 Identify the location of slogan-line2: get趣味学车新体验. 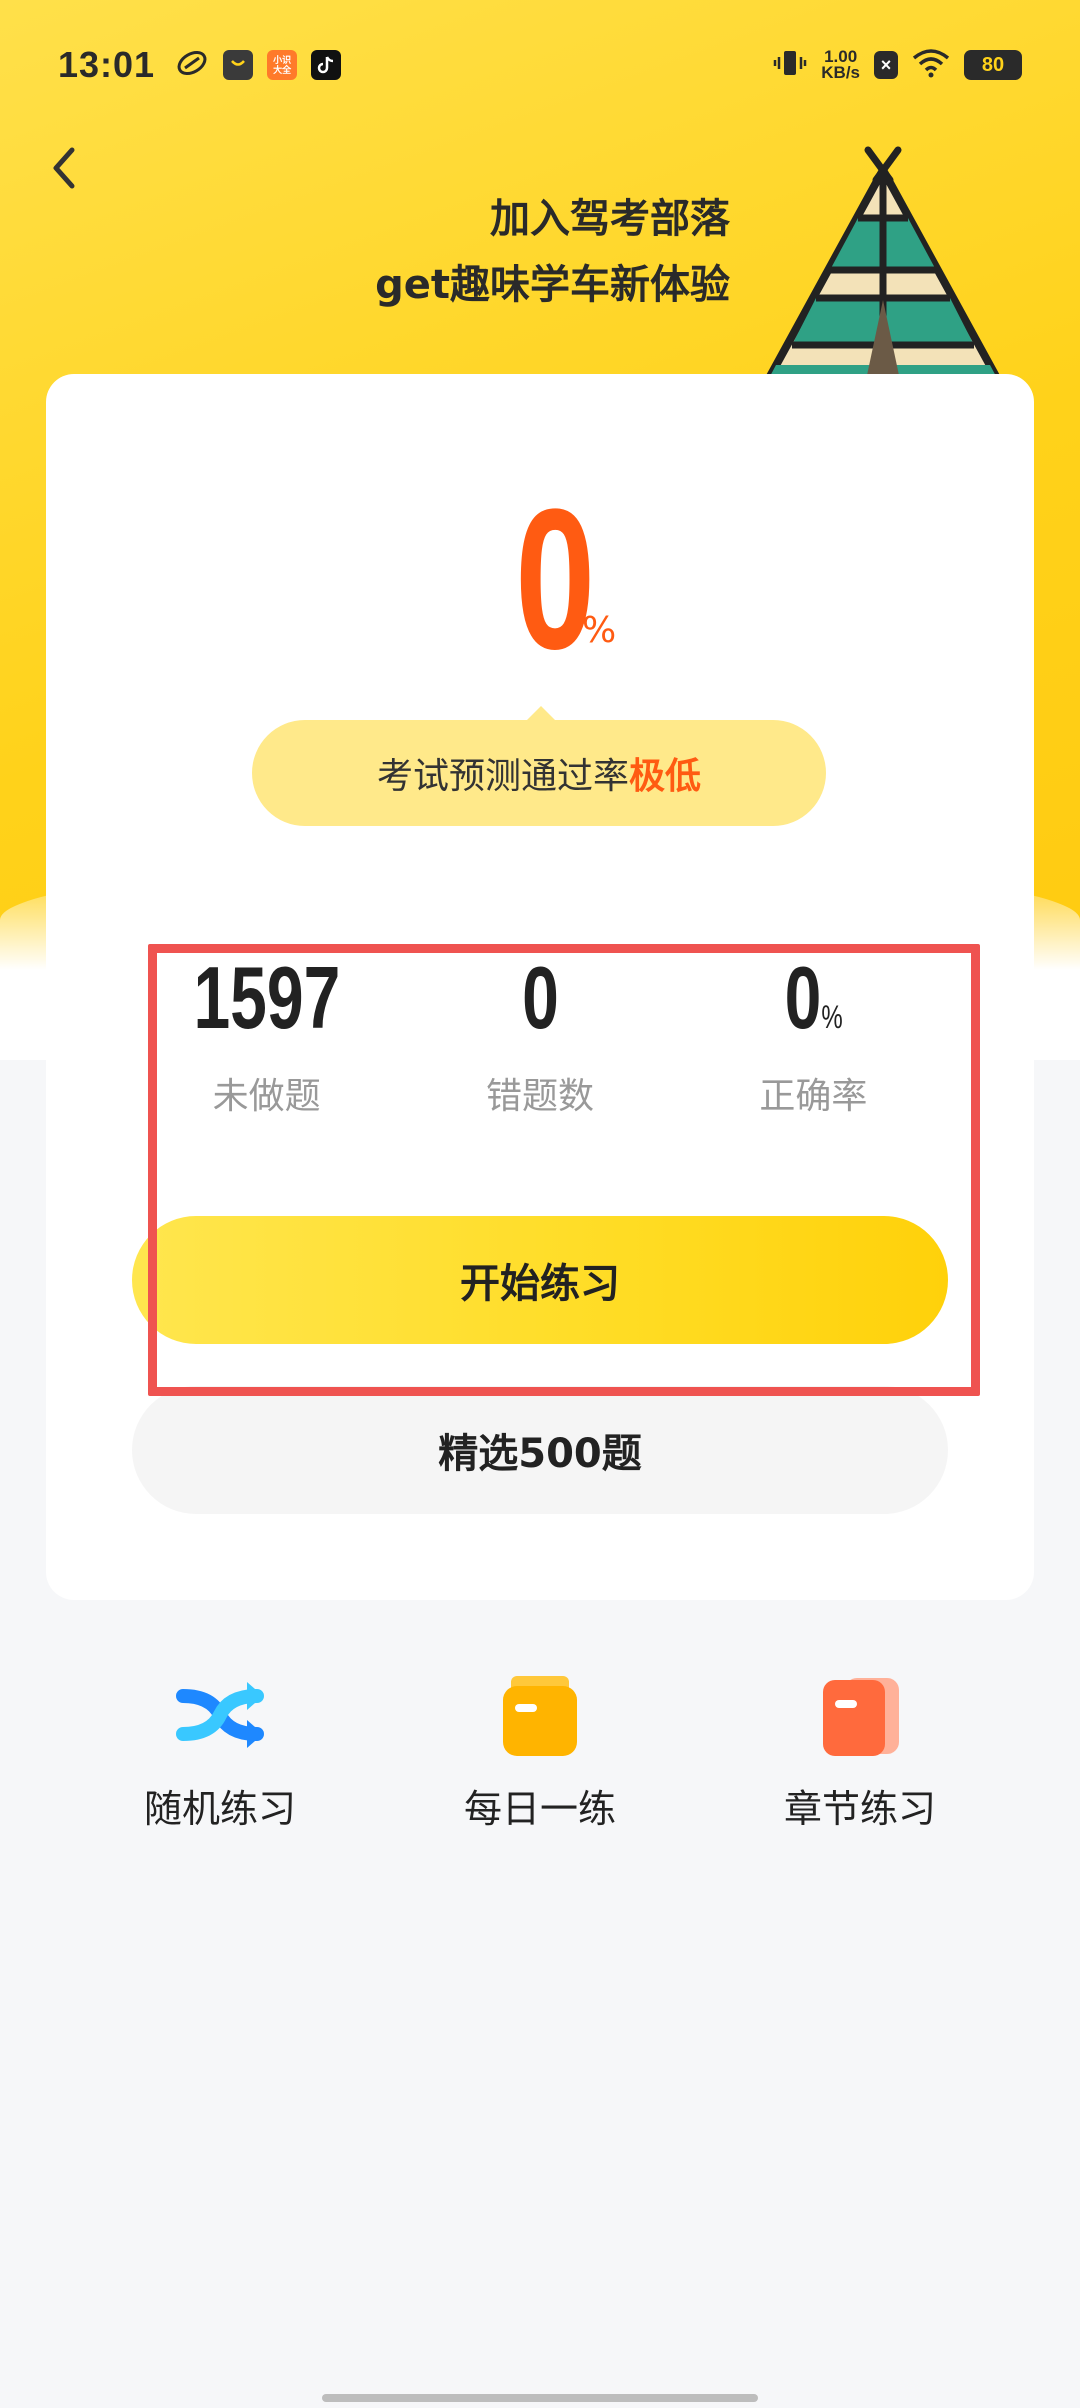
(552, 285).